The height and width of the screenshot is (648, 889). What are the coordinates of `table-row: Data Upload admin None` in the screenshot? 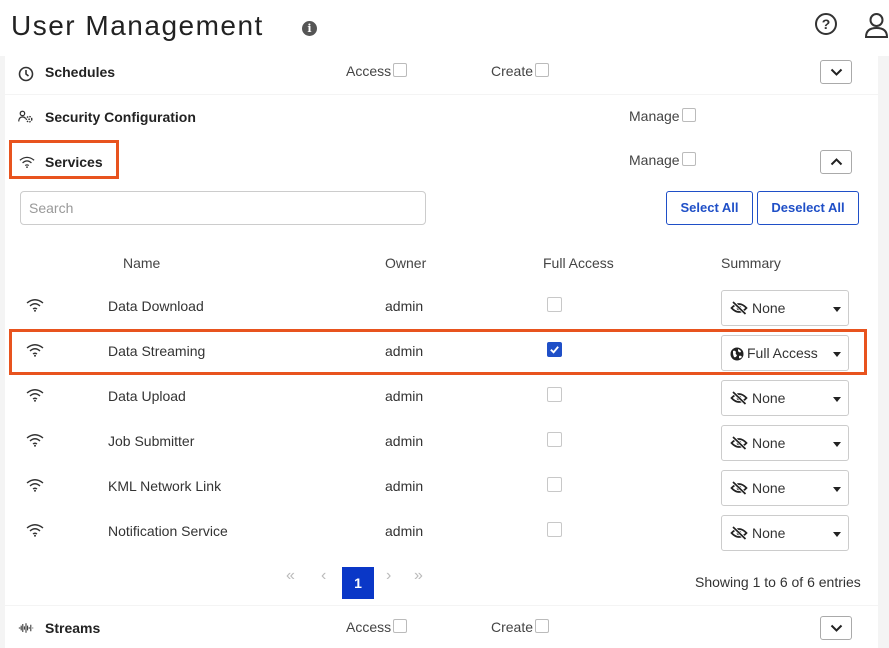 It's located at (441, 396).